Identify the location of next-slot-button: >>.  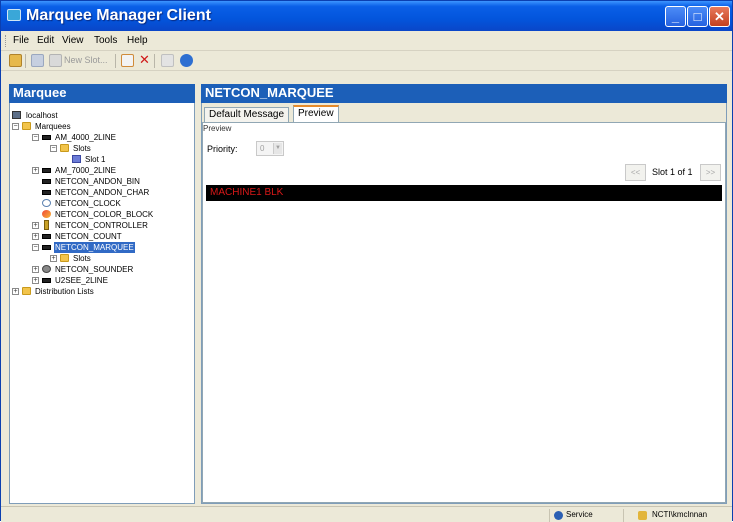
(710, 172).